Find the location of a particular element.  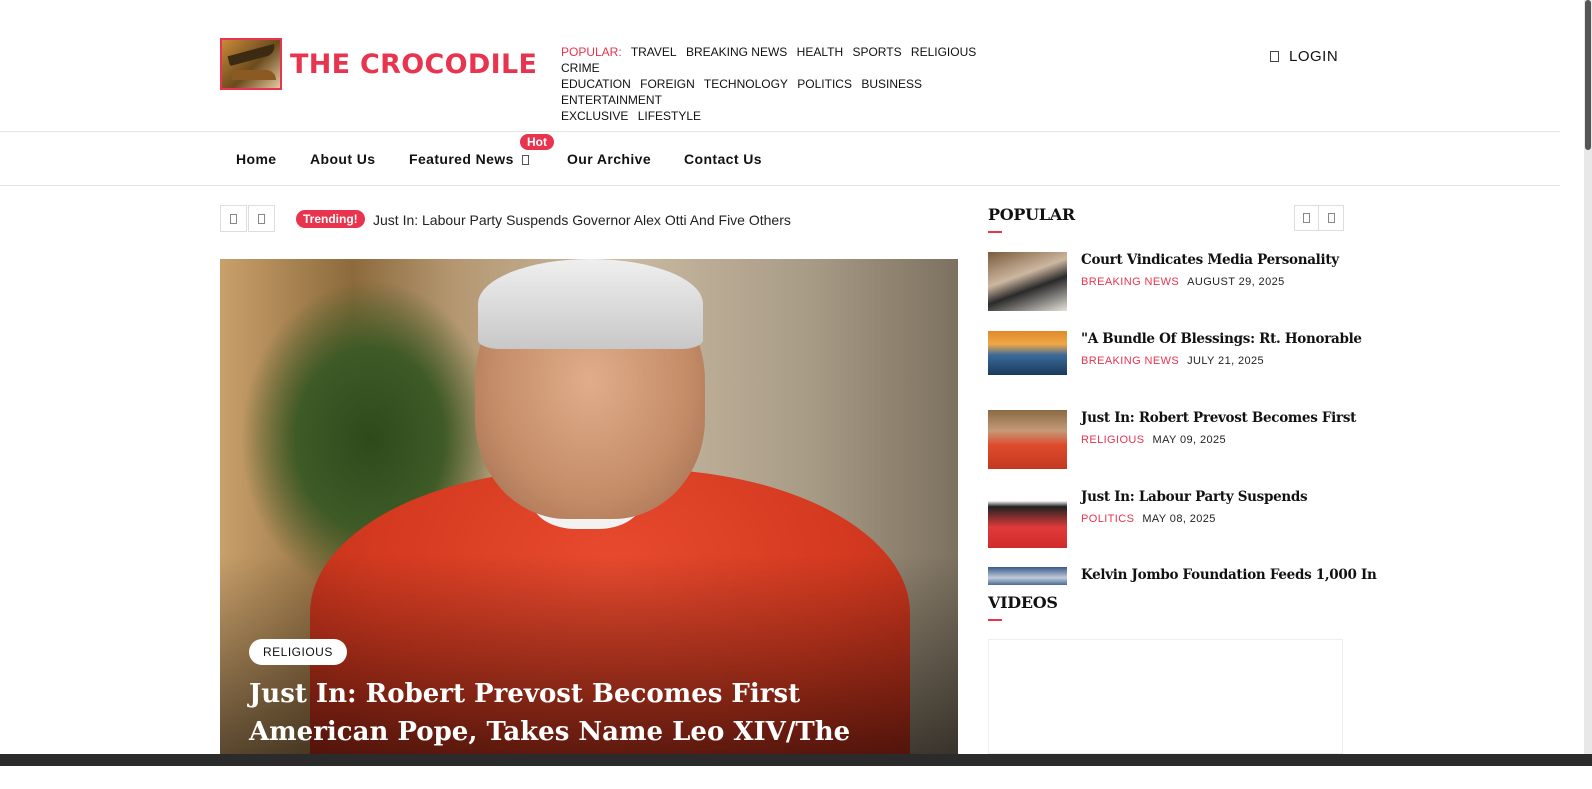

trending-next-button is located at coordinates (261, 218).